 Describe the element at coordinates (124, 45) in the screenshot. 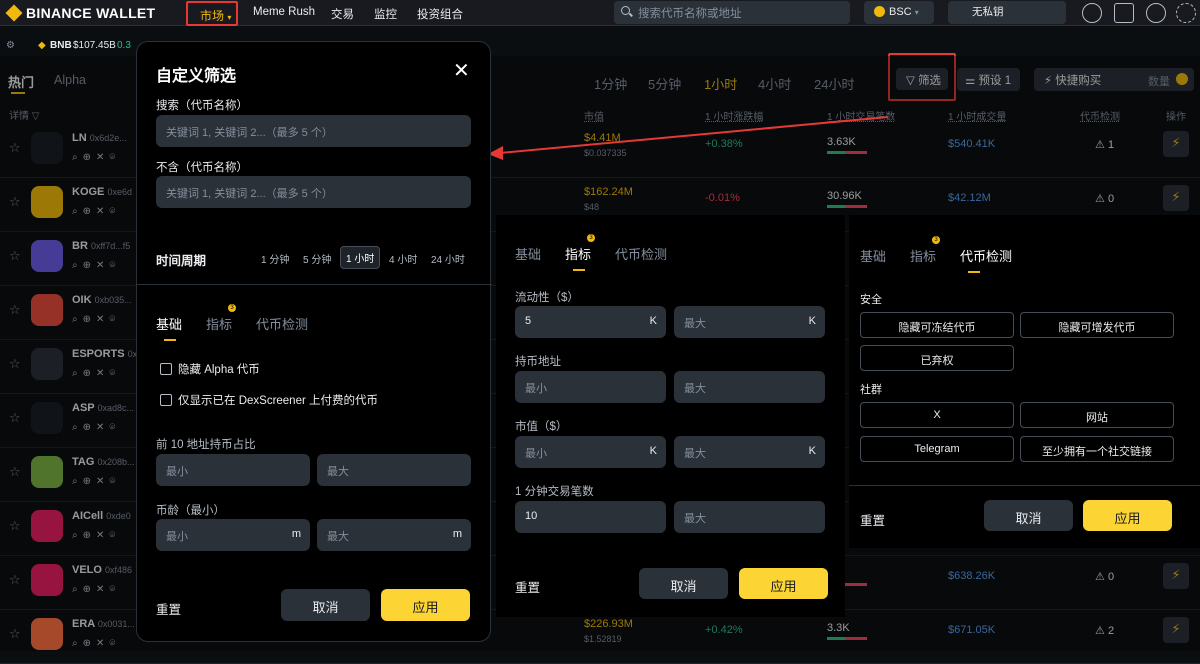

I see `ticker-change: 0.3` at that location.